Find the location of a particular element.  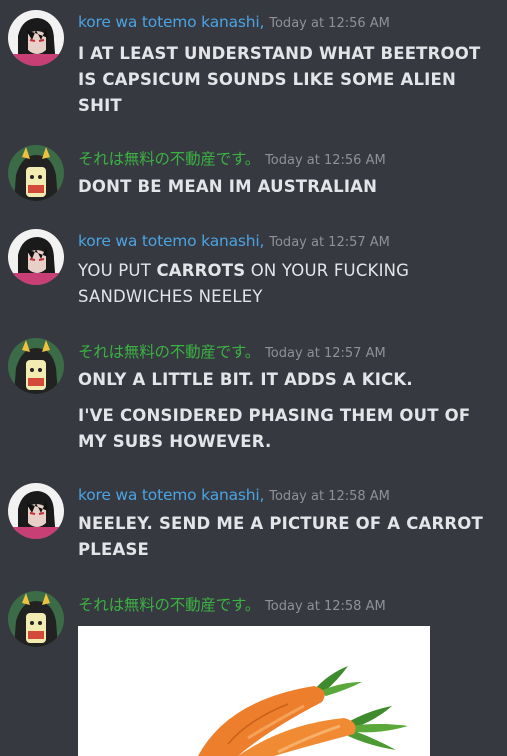

message-header: kore wa totemo kanashi, Today at 12:56 AM is located at coordinates (234, 21).